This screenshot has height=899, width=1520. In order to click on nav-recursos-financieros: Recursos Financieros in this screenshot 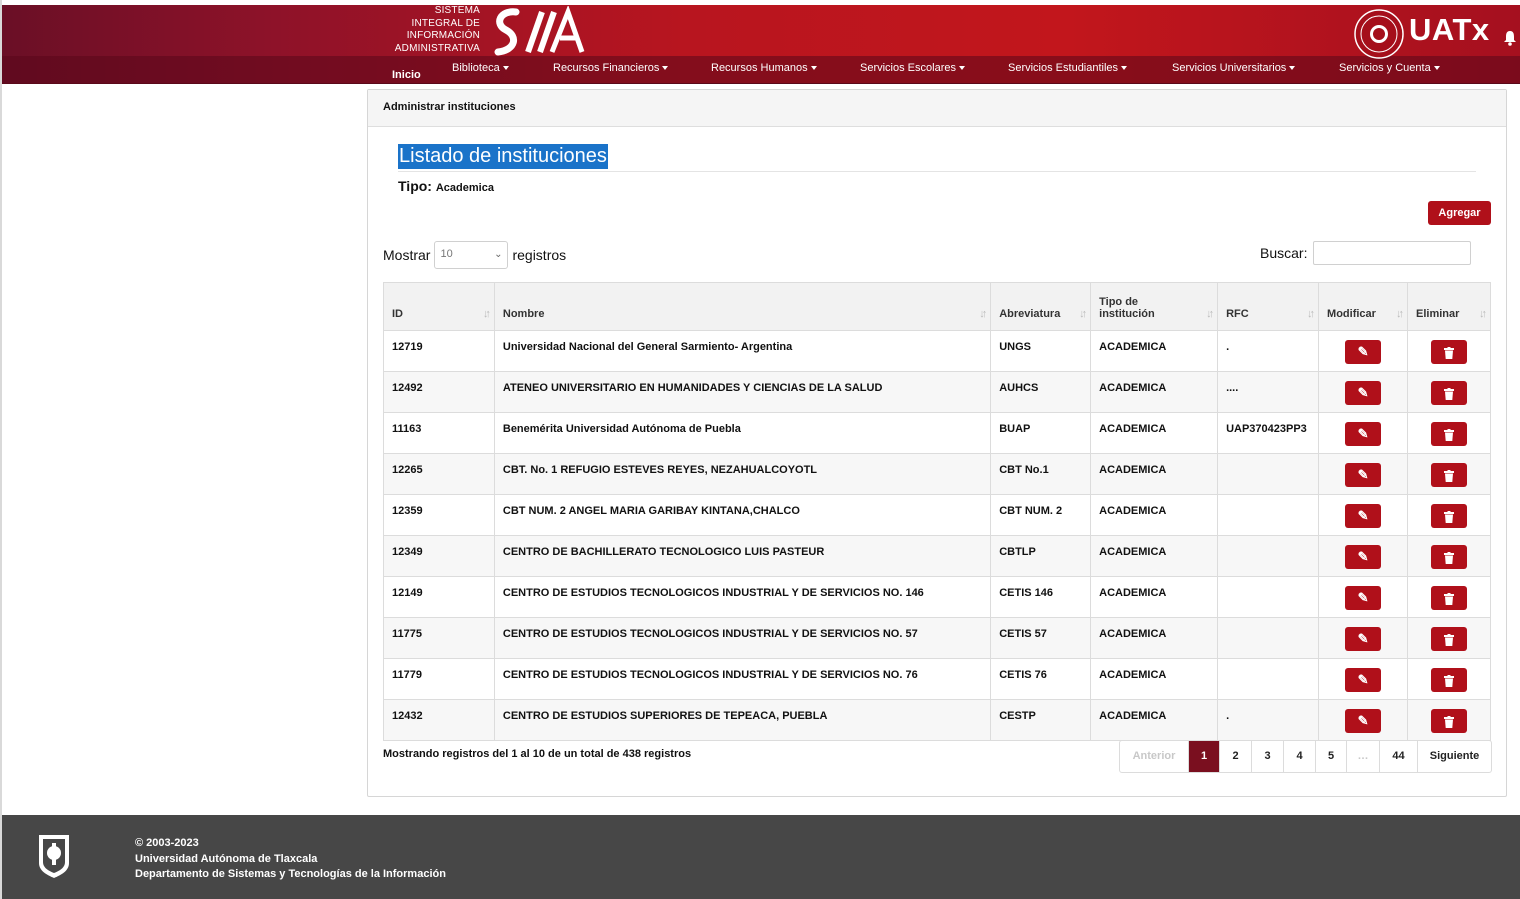, I will do `click(611, 68)`.